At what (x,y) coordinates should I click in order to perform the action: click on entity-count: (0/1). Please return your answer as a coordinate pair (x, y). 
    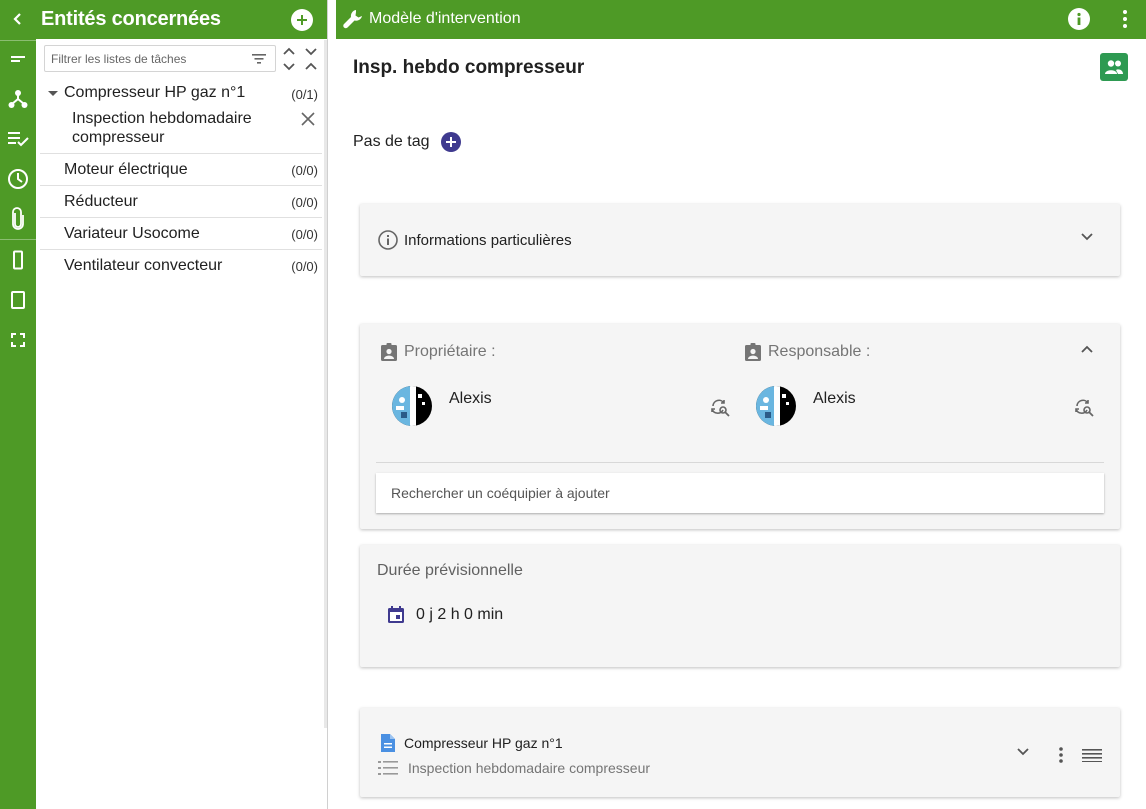
    Looking at the image, I should click on (304, 94).